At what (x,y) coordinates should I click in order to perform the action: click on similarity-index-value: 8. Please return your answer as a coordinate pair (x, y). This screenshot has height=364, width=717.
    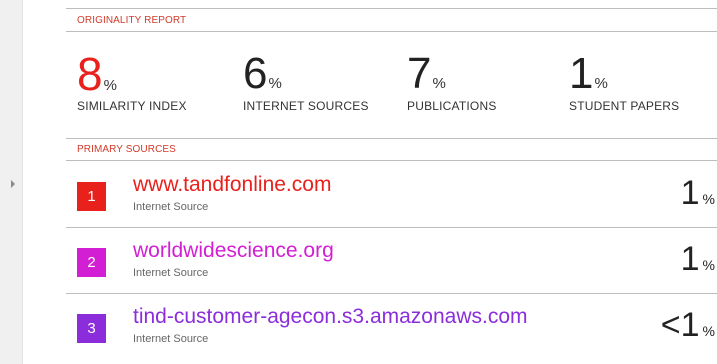
    Looking at the image, I should click on (90, 74).